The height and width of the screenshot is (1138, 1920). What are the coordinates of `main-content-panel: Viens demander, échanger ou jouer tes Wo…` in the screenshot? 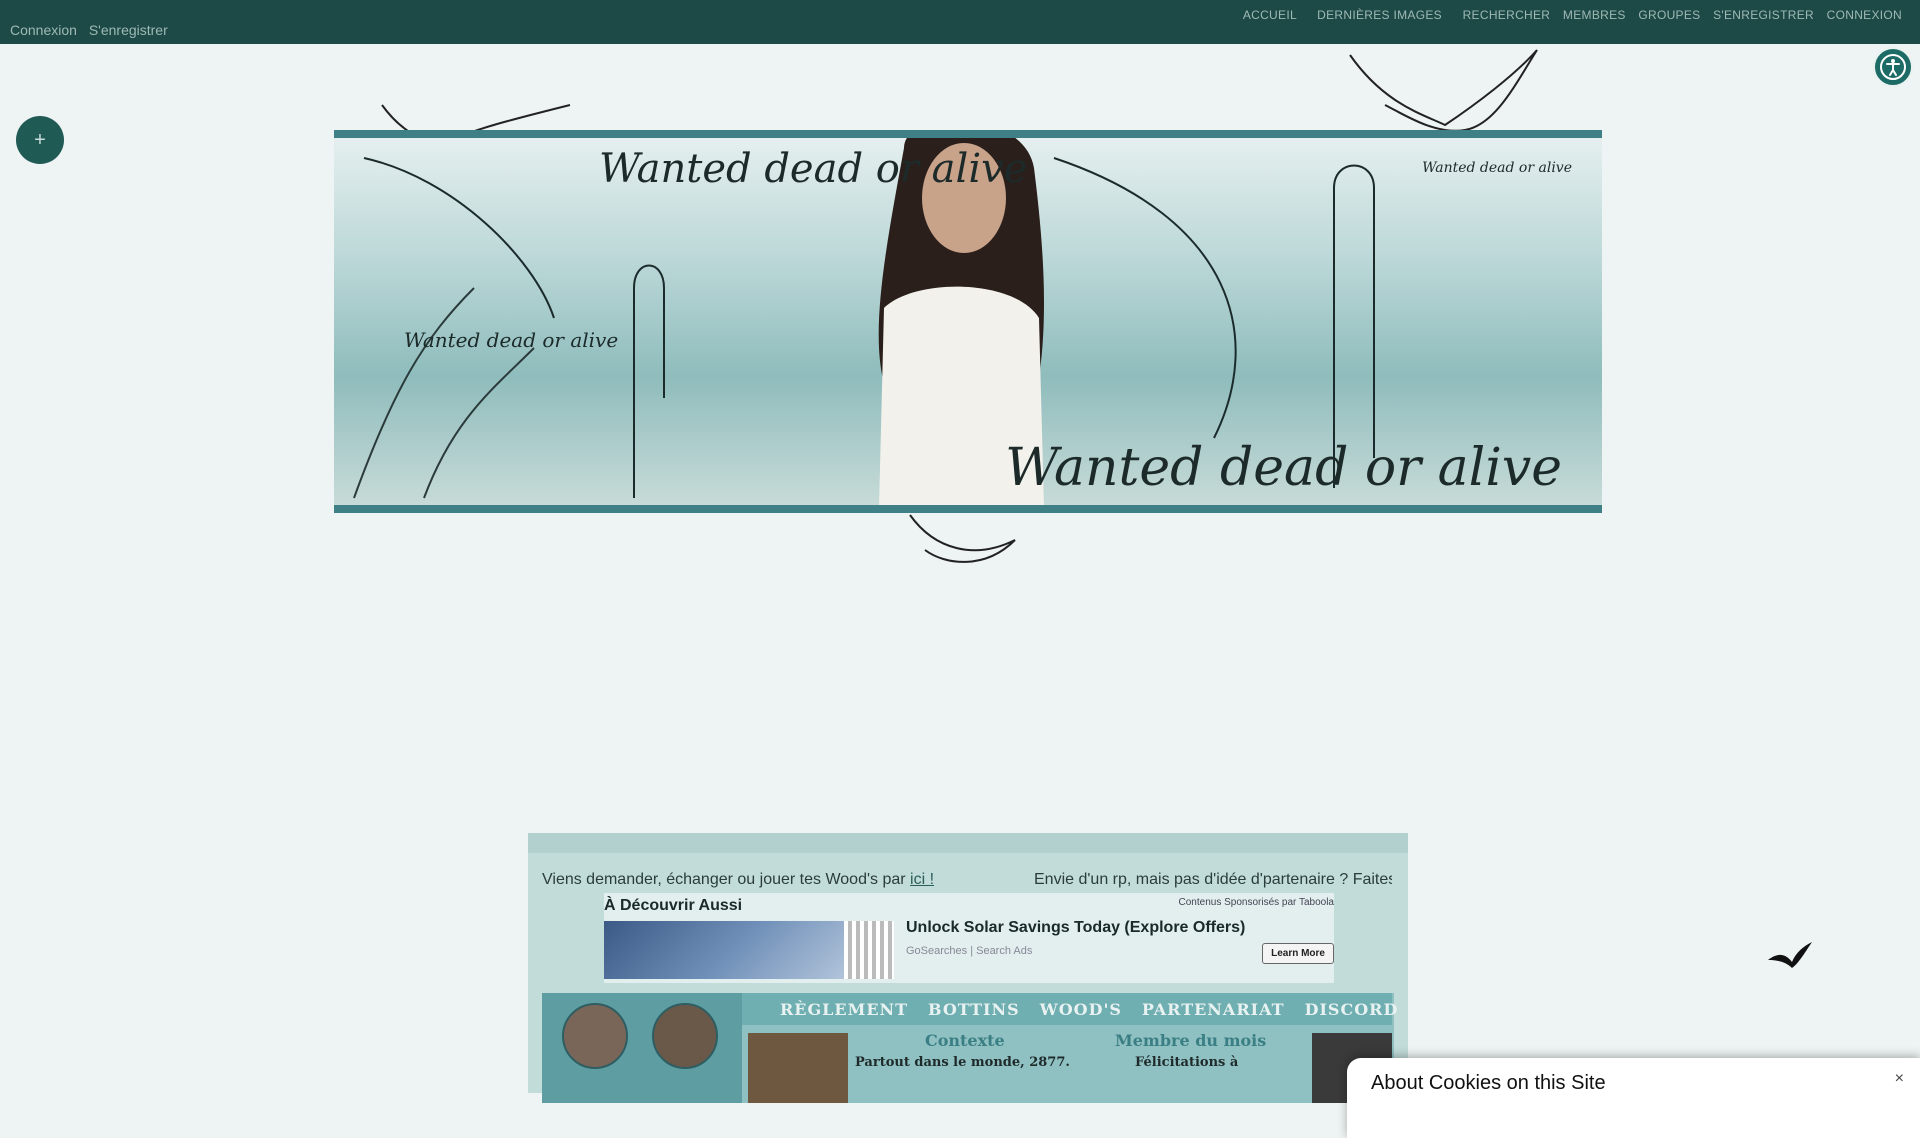 It's located at (968, 968).